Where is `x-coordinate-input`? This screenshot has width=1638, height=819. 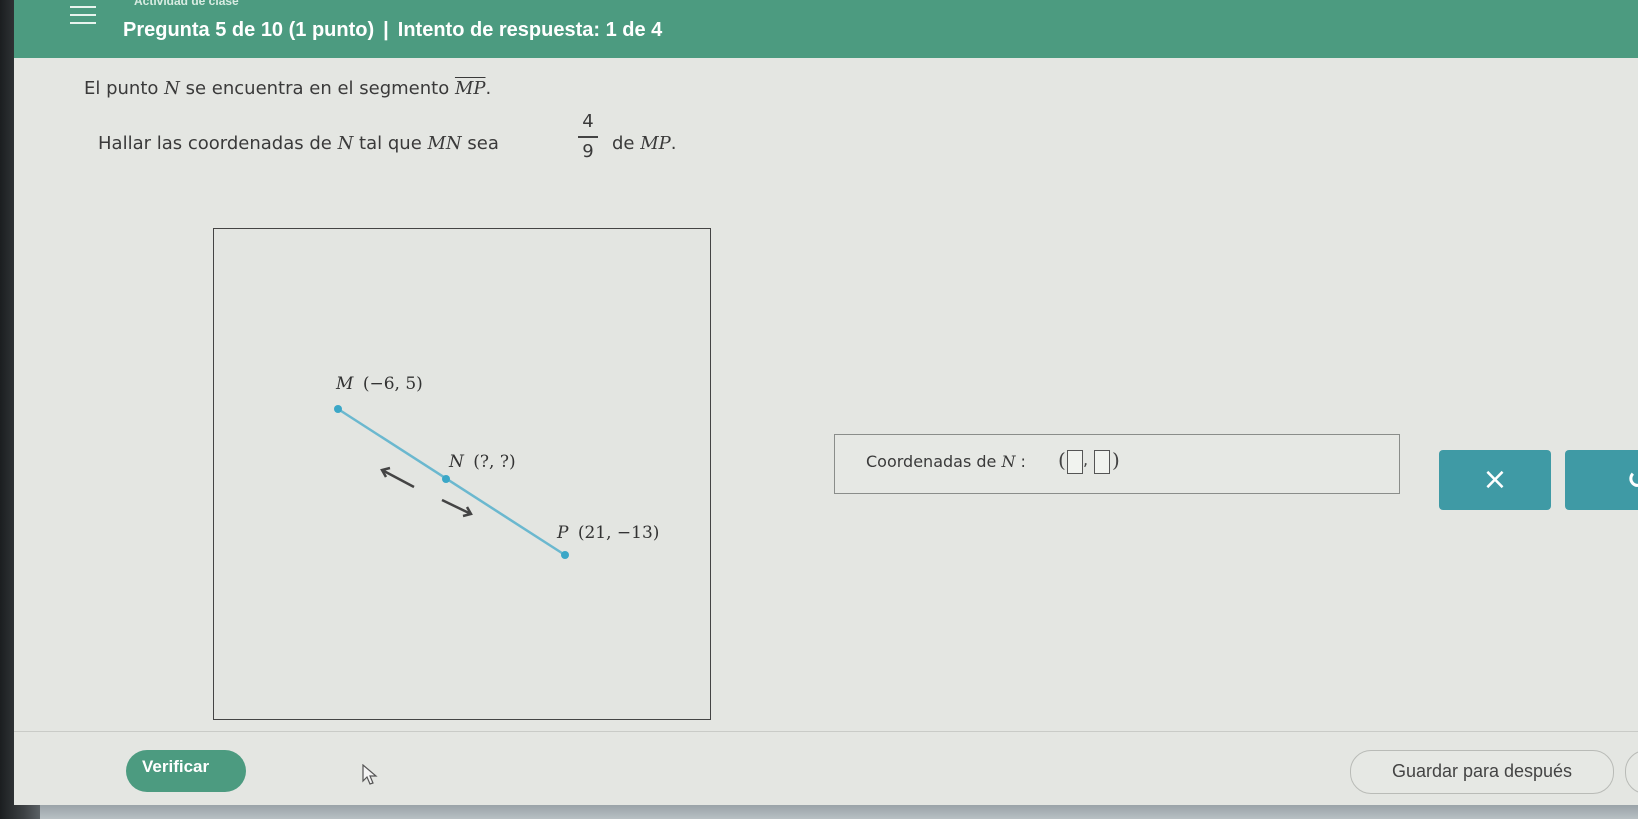
x-coordinate-input is located at coordinates (1075, 462).